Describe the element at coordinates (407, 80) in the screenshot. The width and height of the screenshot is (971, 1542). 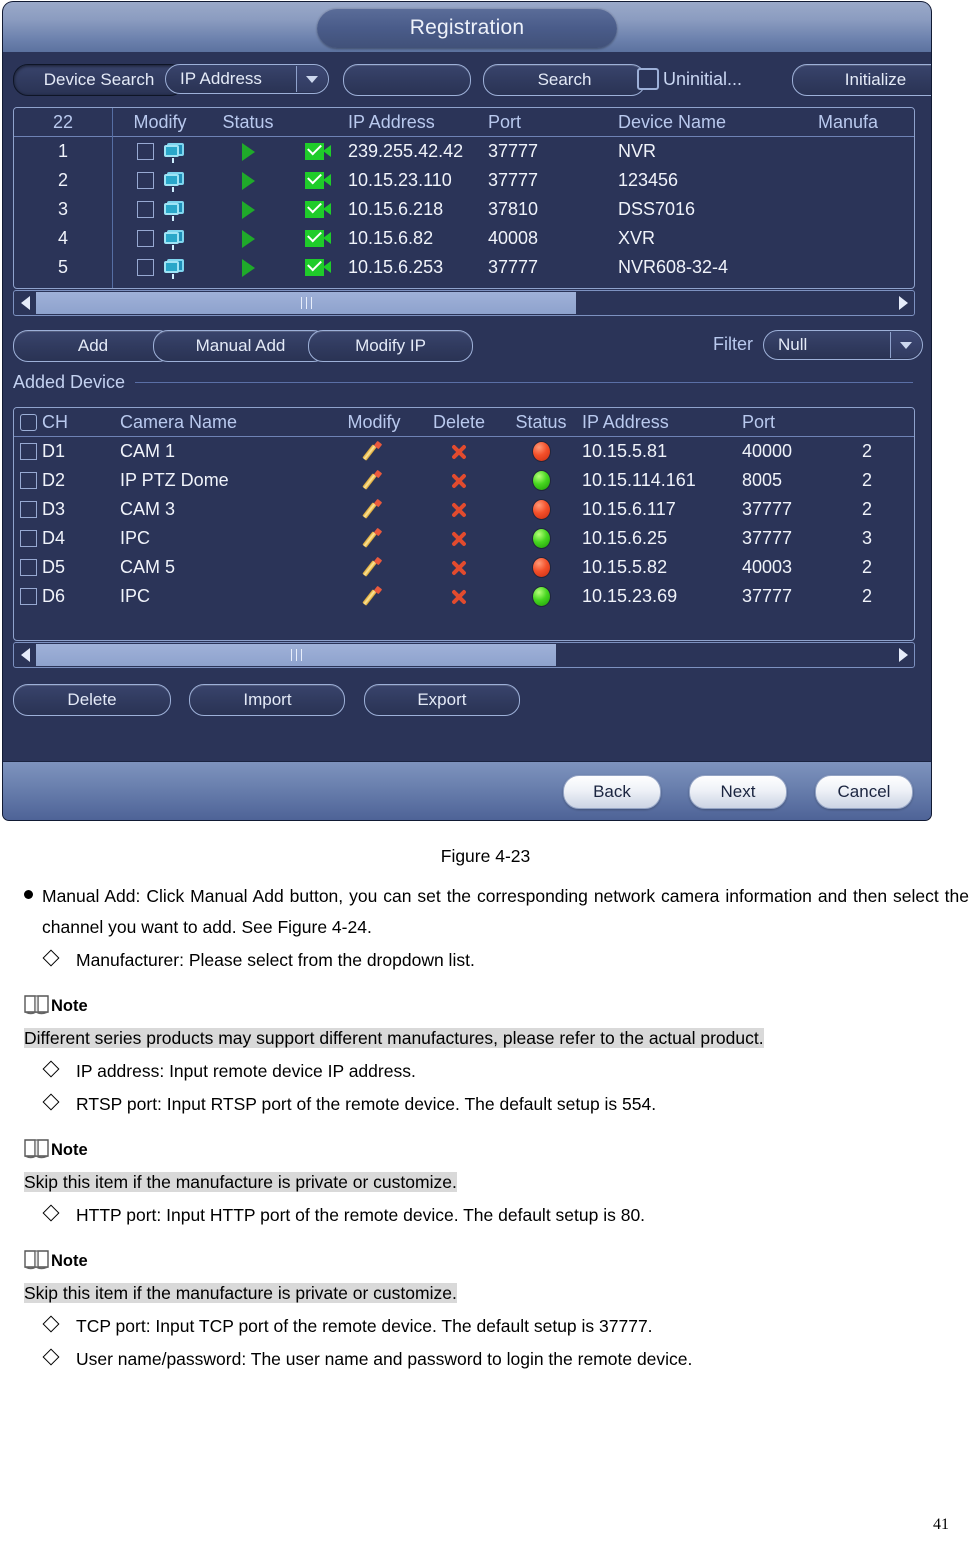
I see `search-keyword-input` at that location.